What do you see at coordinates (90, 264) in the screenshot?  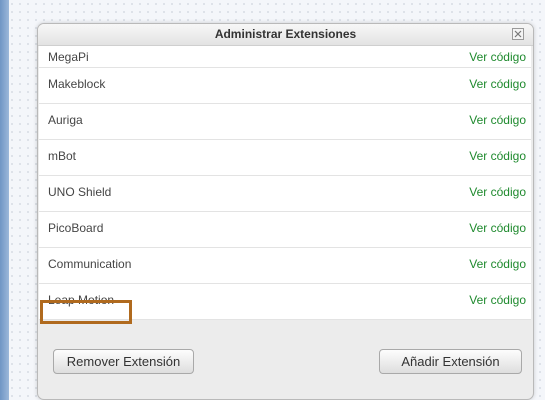 I see `extension-name: Communication` at bounding box center [90, 264].